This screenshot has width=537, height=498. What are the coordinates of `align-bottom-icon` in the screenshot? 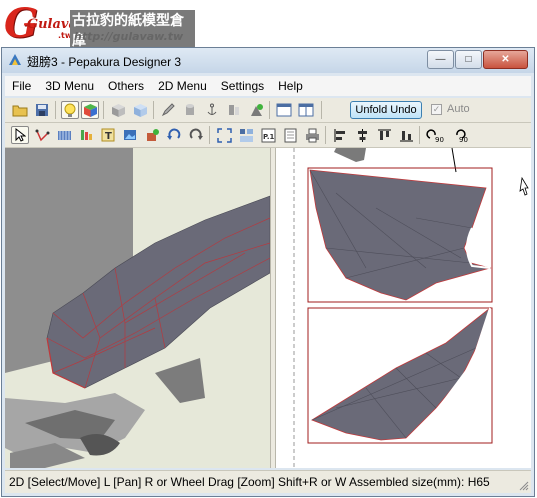 It's located at (406, 135).